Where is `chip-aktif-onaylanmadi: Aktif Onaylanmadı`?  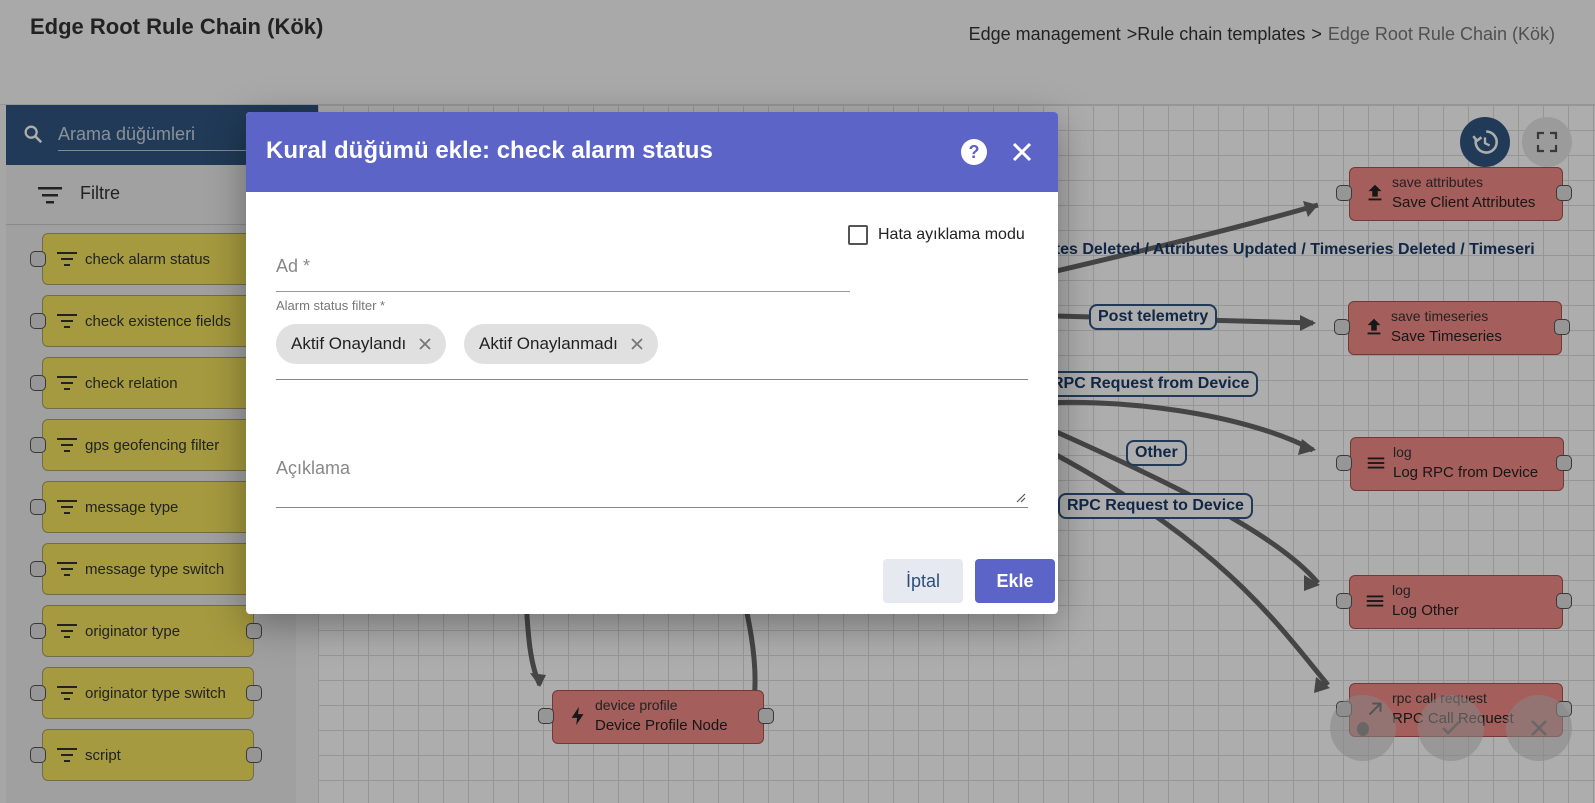 chip-aktif-onaylanmadi: Aktif Onaylanmadı is located at coordinates (561, 344).